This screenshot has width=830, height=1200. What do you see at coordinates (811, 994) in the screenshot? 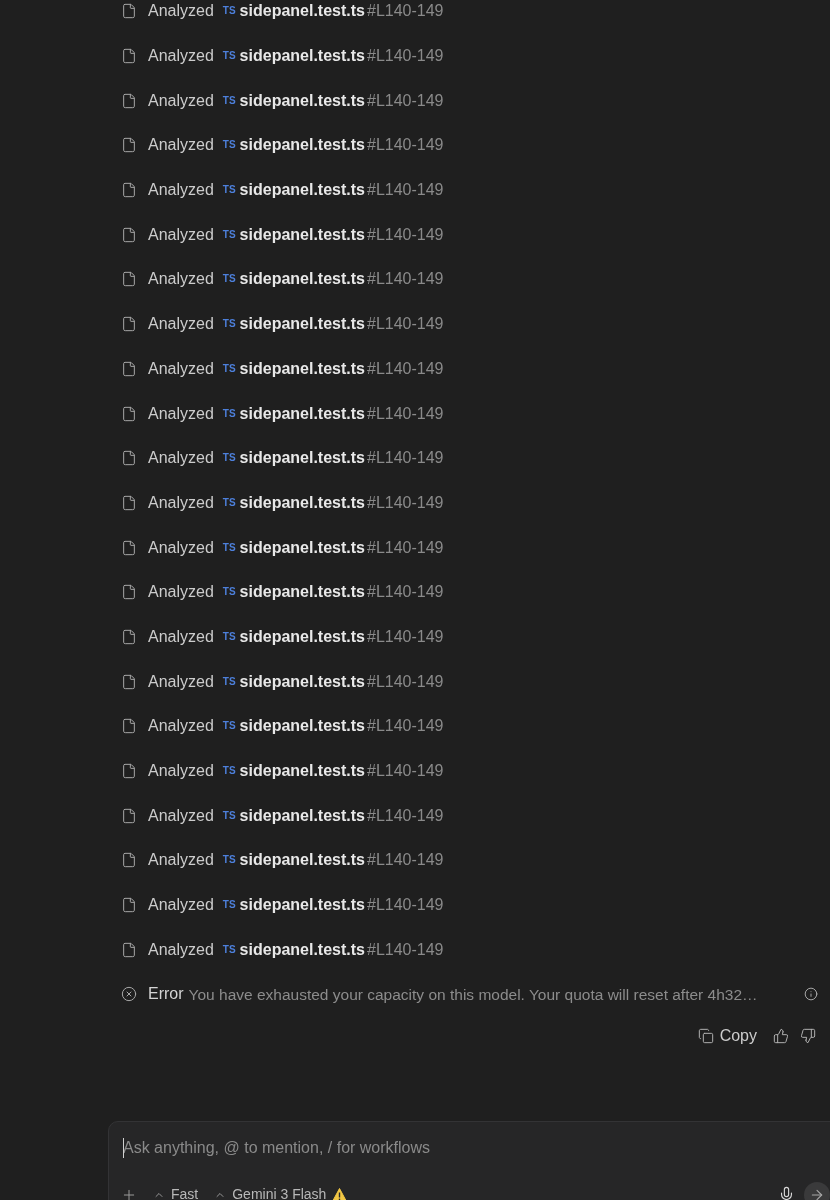
I see `info-icon` at bounding box center [811, 994].